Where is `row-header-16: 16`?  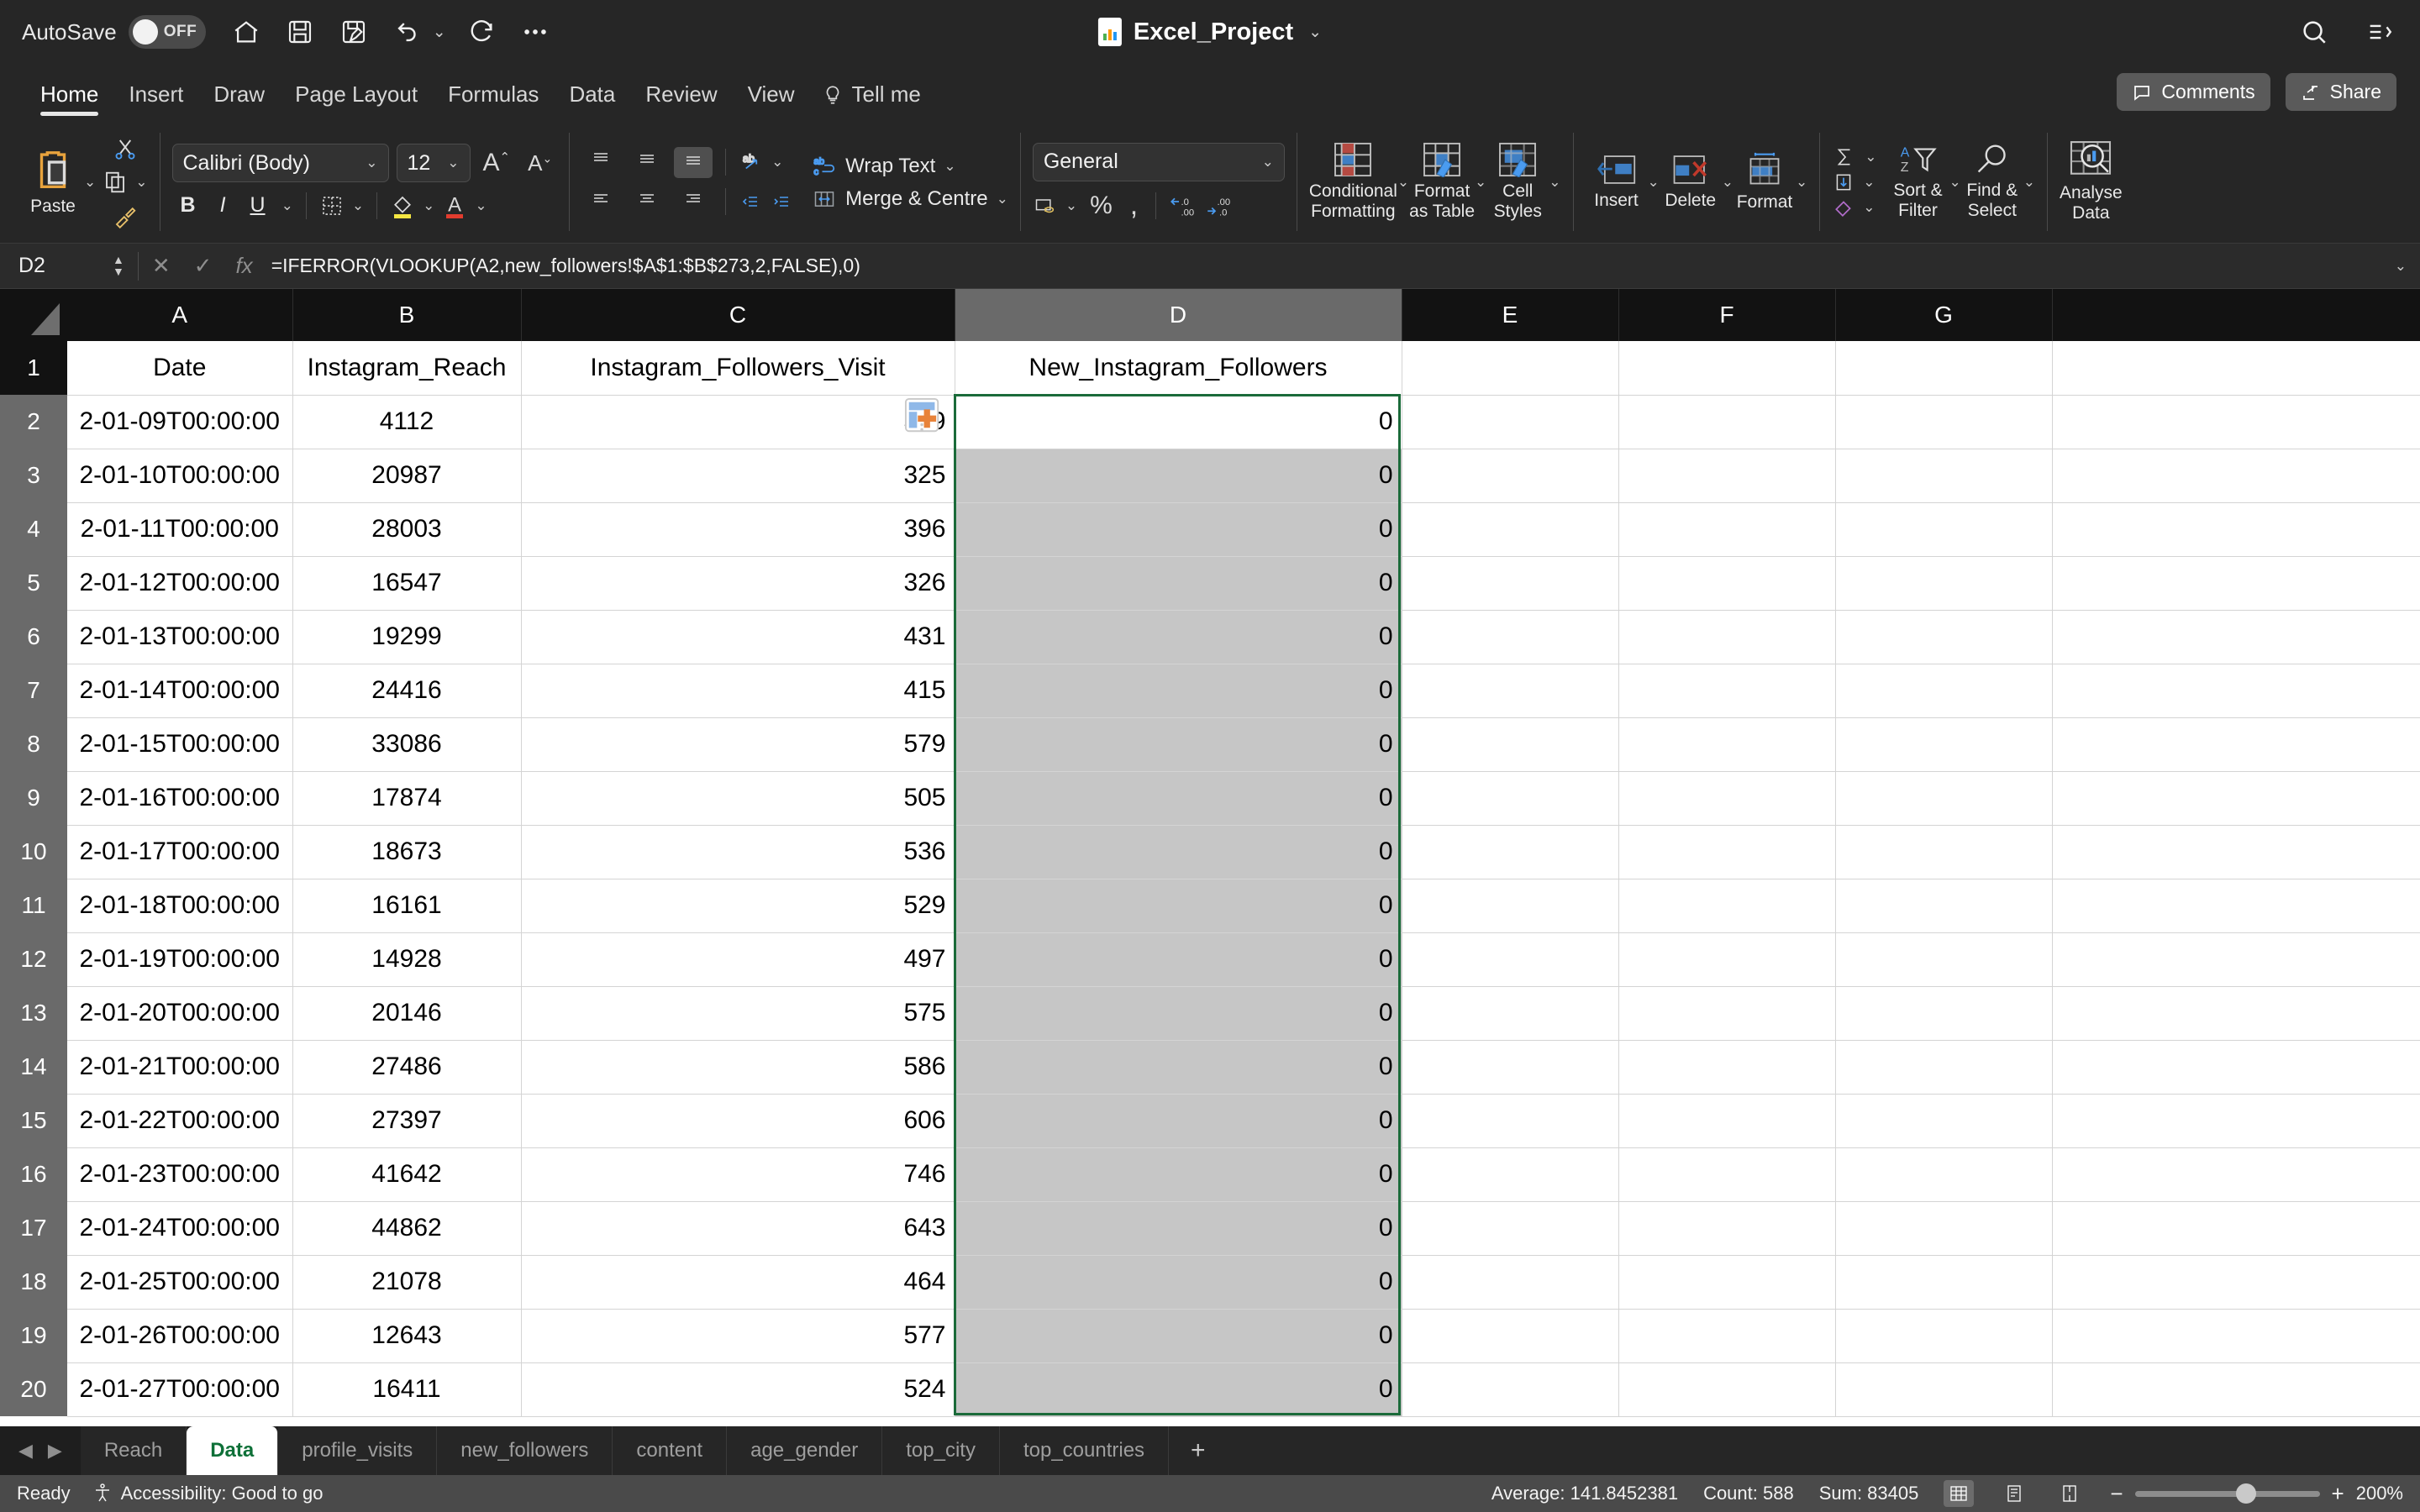
row-header-16: 16 is located at coordinates (34, 1174).